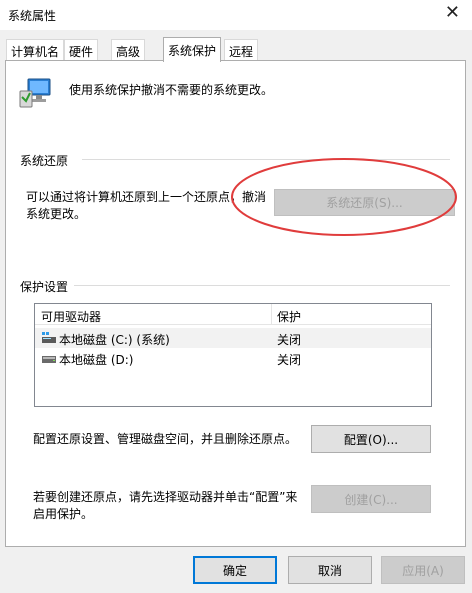 The height and width of the screenshot is (593, 472). Describe the element at coordinates (146, 197) in the screenshot. I see `restore-description-line1: 可以通过将计算机还原到上一个还原点，撤消` at that location.